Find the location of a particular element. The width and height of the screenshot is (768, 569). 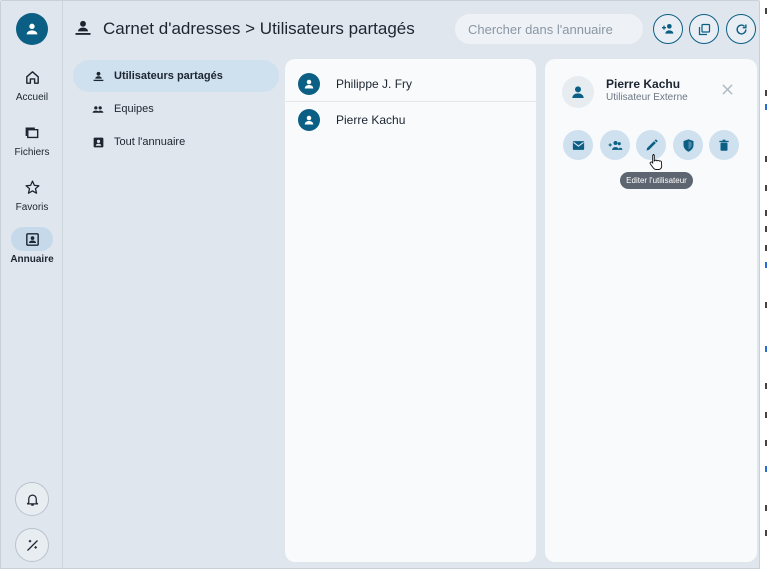

close-icon is located at coordinates (727, 89).